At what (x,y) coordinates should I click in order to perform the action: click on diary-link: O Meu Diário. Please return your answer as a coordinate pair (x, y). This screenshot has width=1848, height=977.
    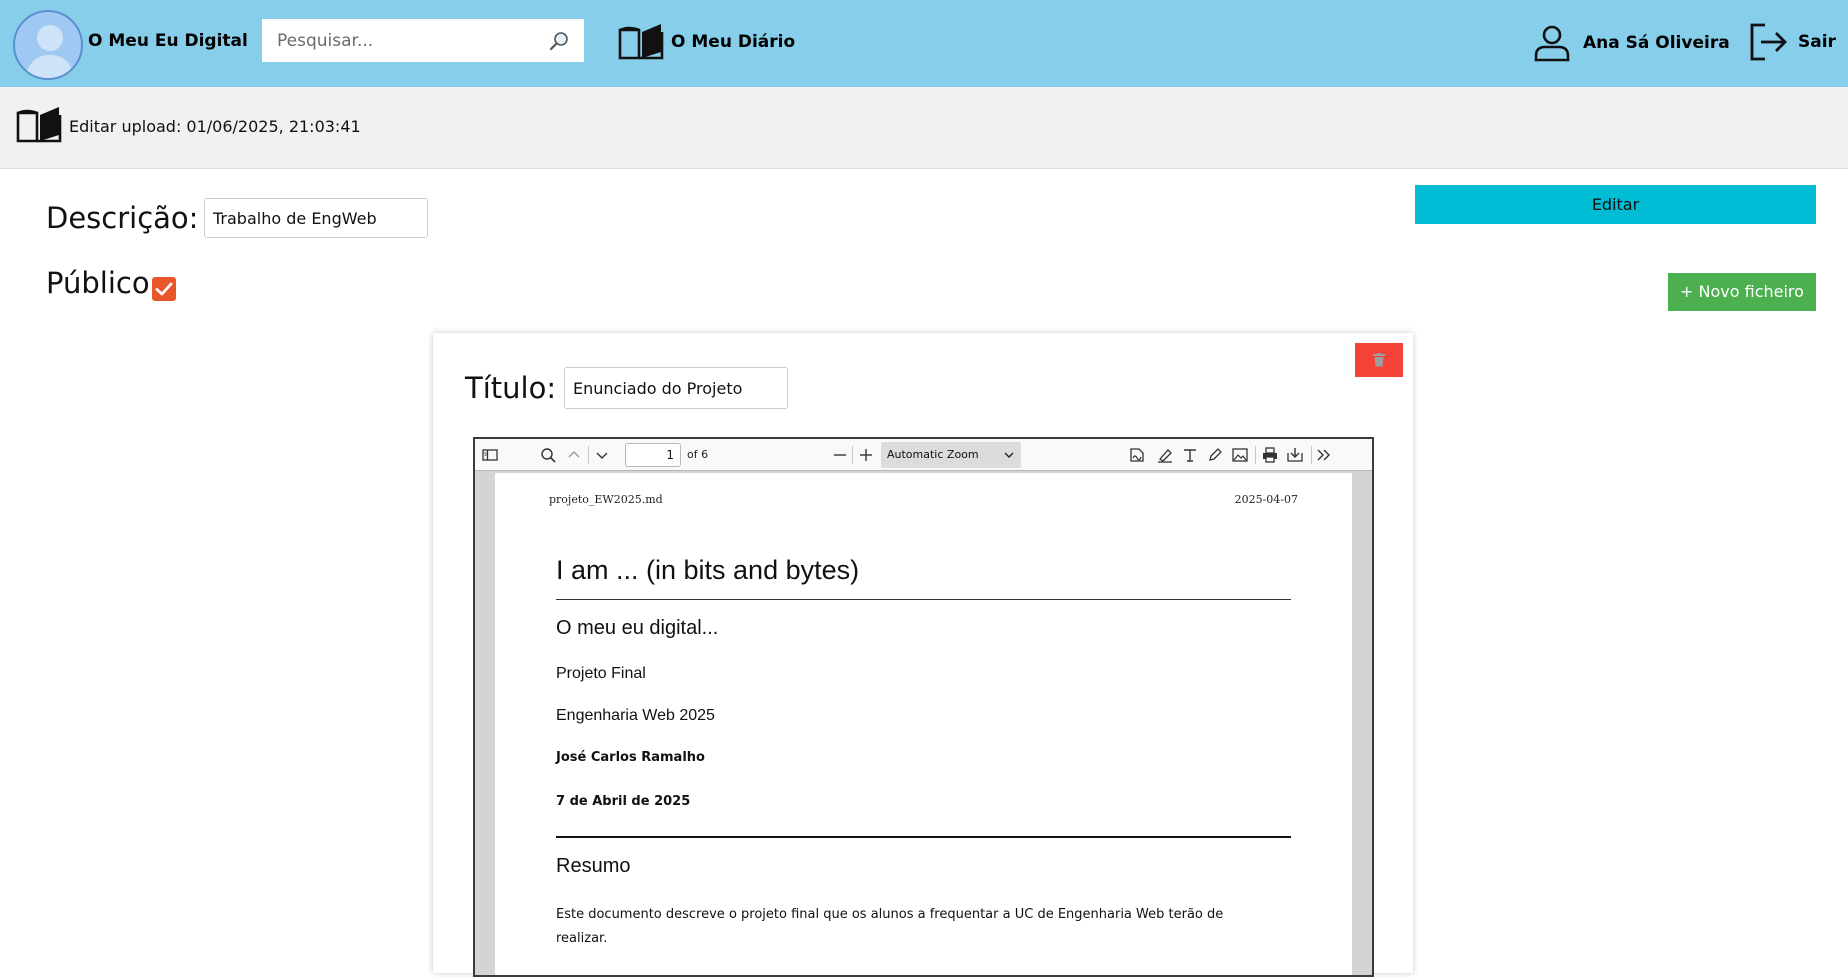
    Looking at the image, I should click on (706, 42).